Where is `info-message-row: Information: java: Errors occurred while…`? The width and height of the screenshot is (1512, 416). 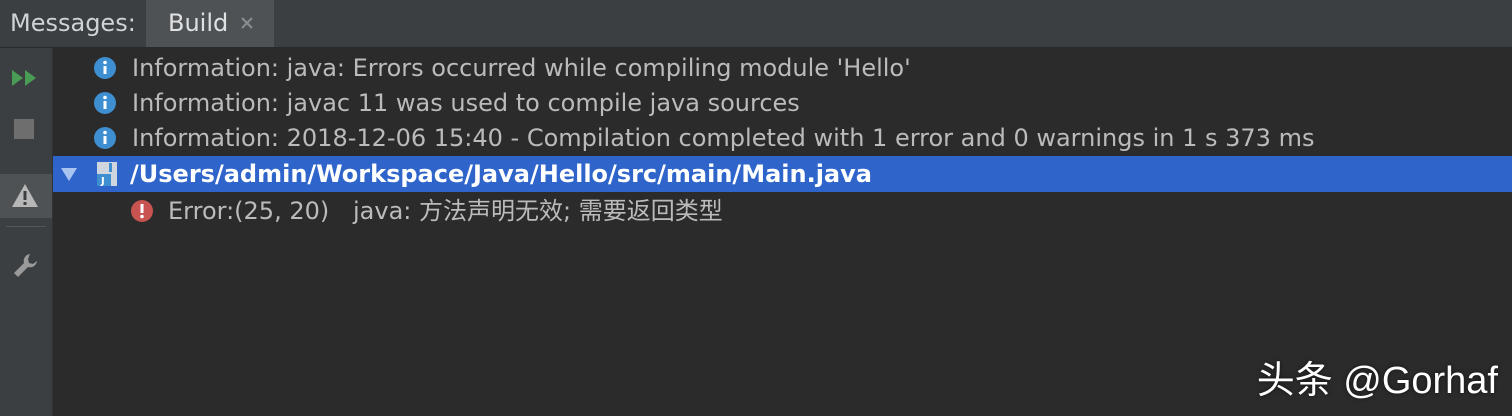
info-message-row: Information: java: Errors occurred while… is located at coordinates (782, 68).